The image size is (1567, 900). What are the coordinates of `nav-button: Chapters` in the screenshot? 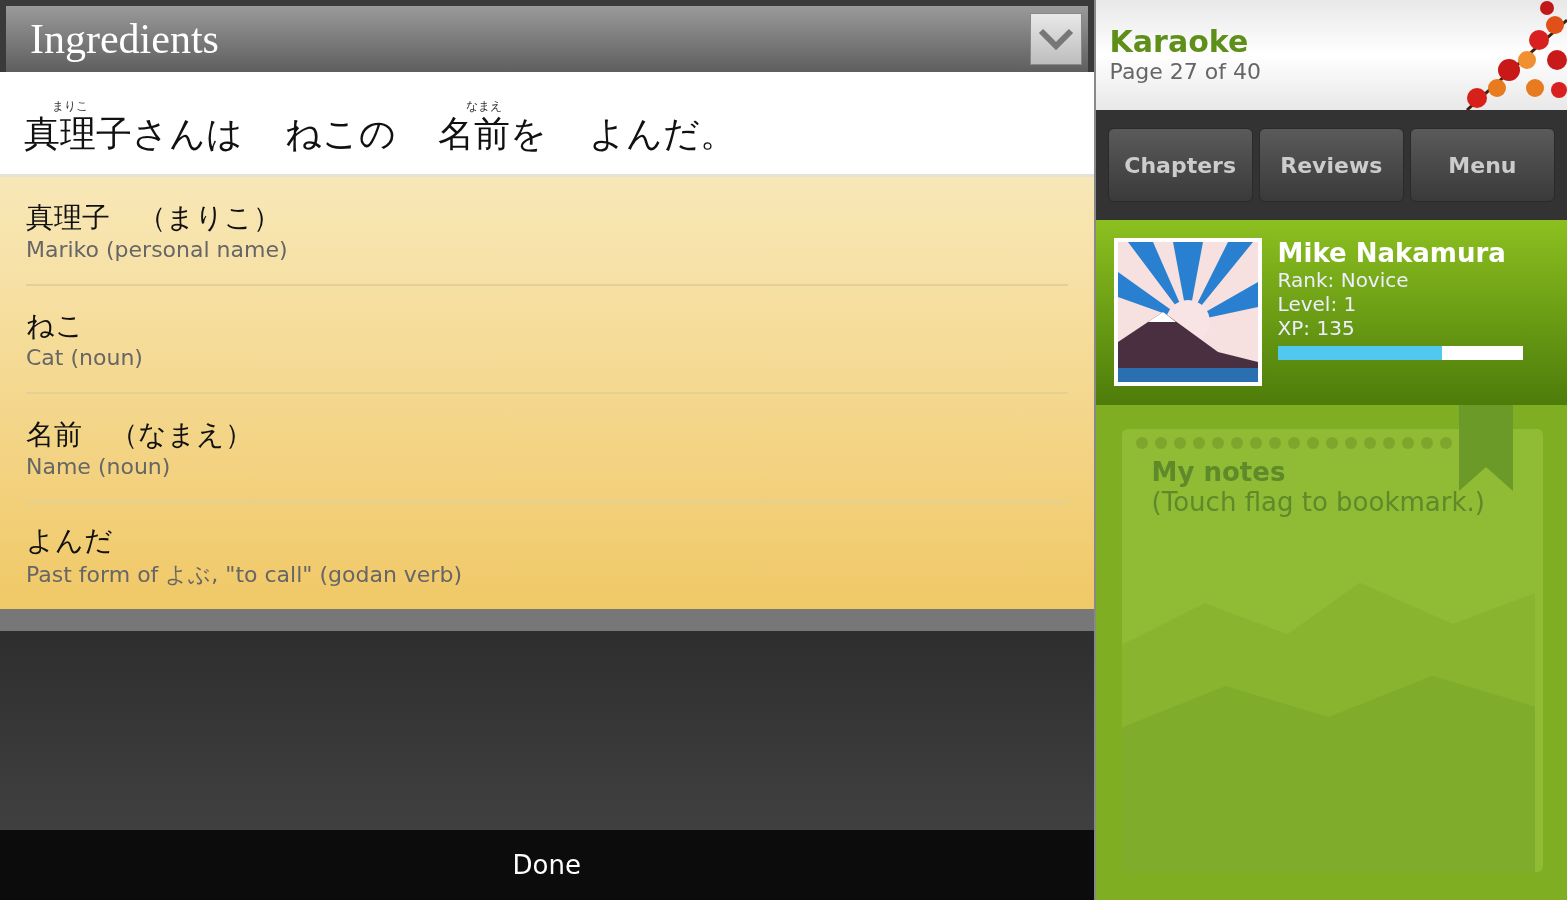 It's located at (1180, 165).